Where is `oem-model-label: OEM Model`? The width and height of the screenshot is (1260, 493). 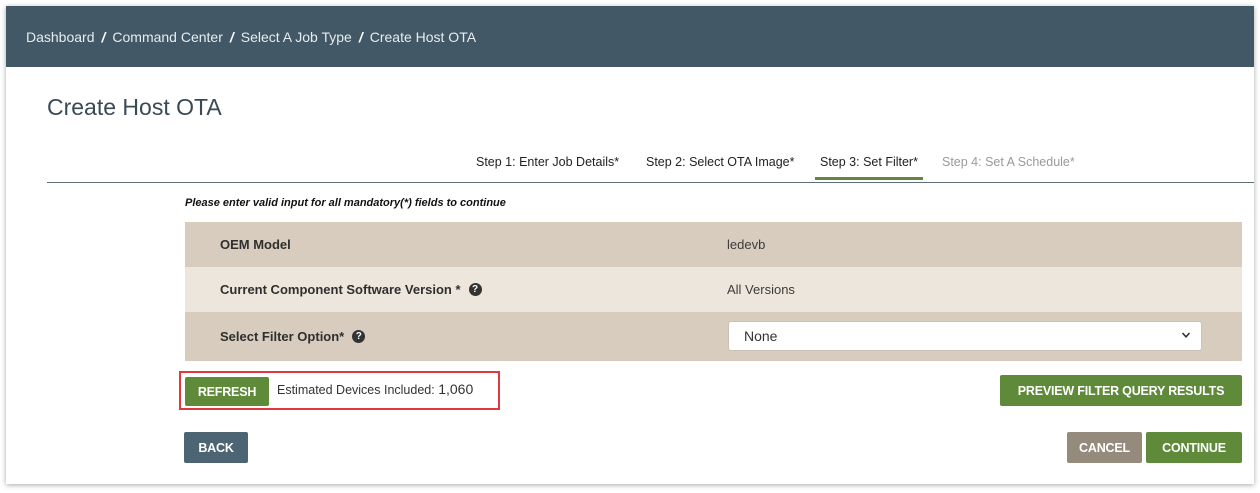 oem-model-label: OEM Model is located at coordinates (255, 244).